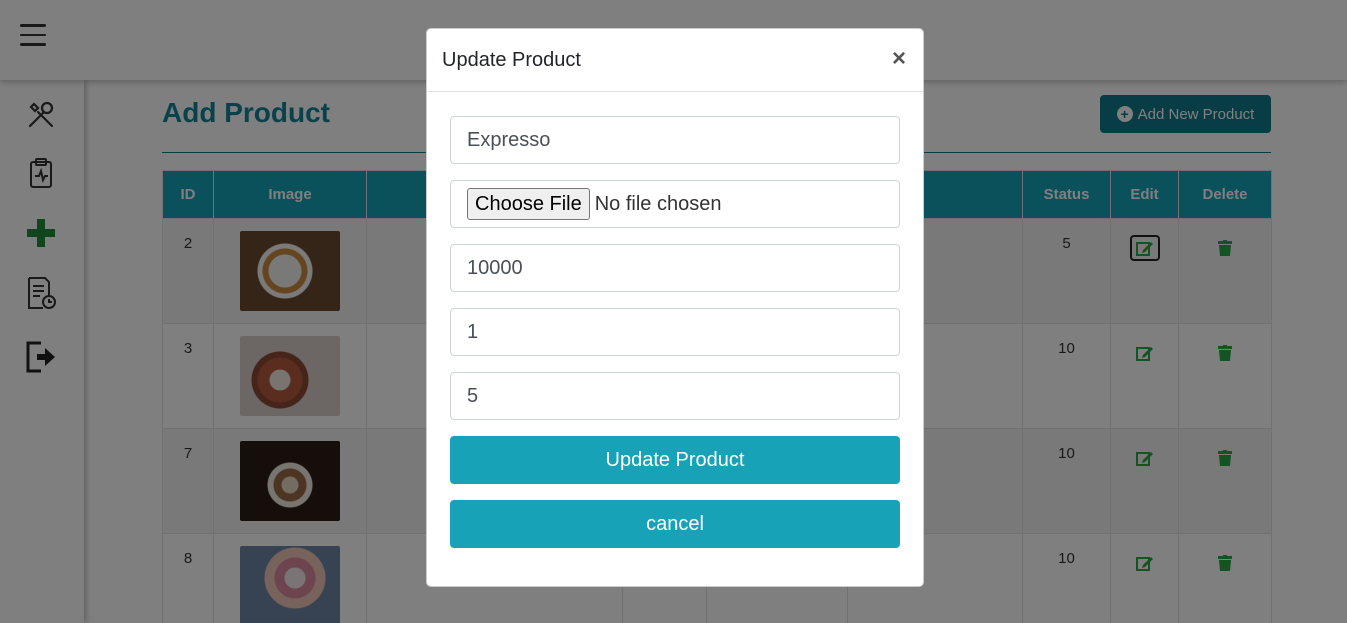 This screenshot has width=1347, height=623. What do you see at coordinates (899, 59) in the screenshot?
I see `close-icon: ×` at bounding box center [899, 59].